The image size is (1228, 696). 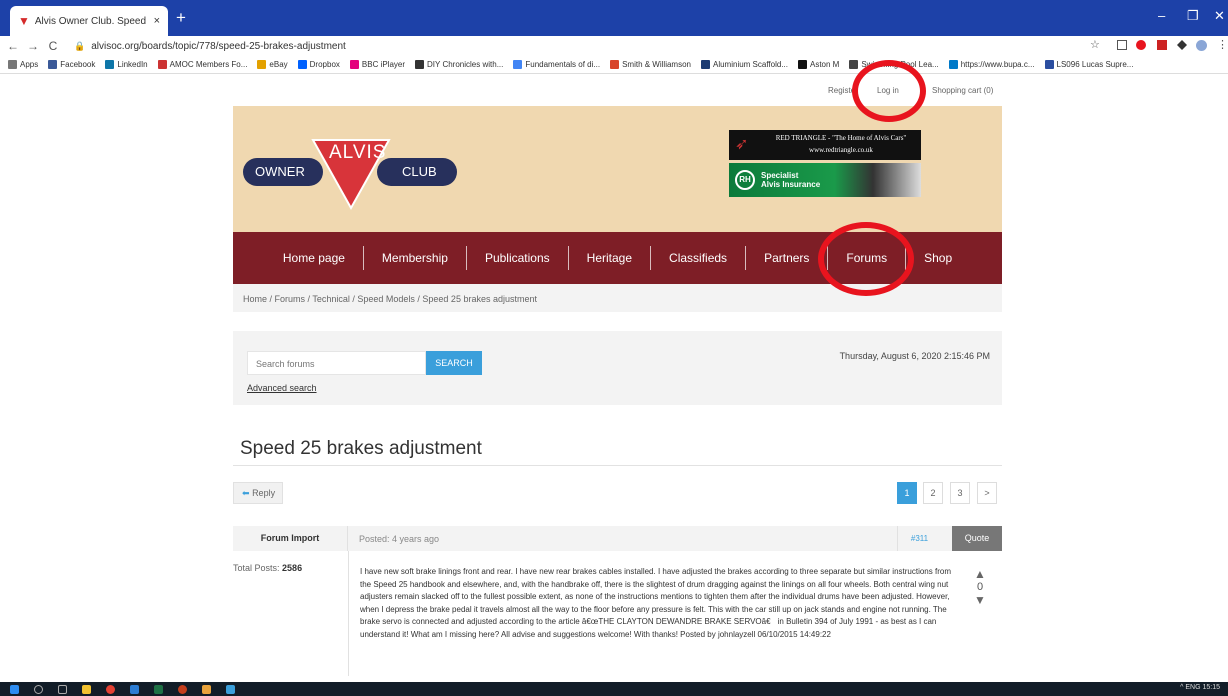 What do you see at coordinates (86, 689) in the screenshot?
I see `file-explorer-icon` at bounding box center [86, 689].